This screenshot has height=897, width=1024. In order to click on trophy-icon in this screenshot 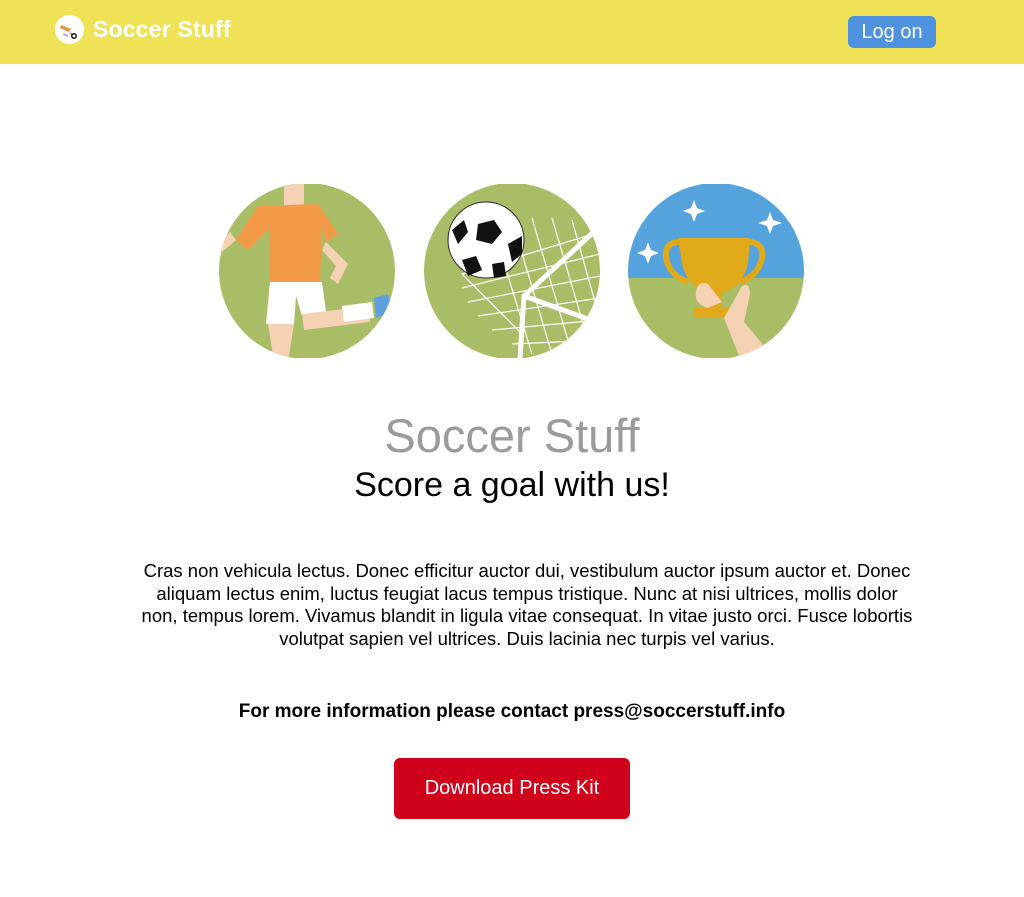, I will do `click(716, 271)`.